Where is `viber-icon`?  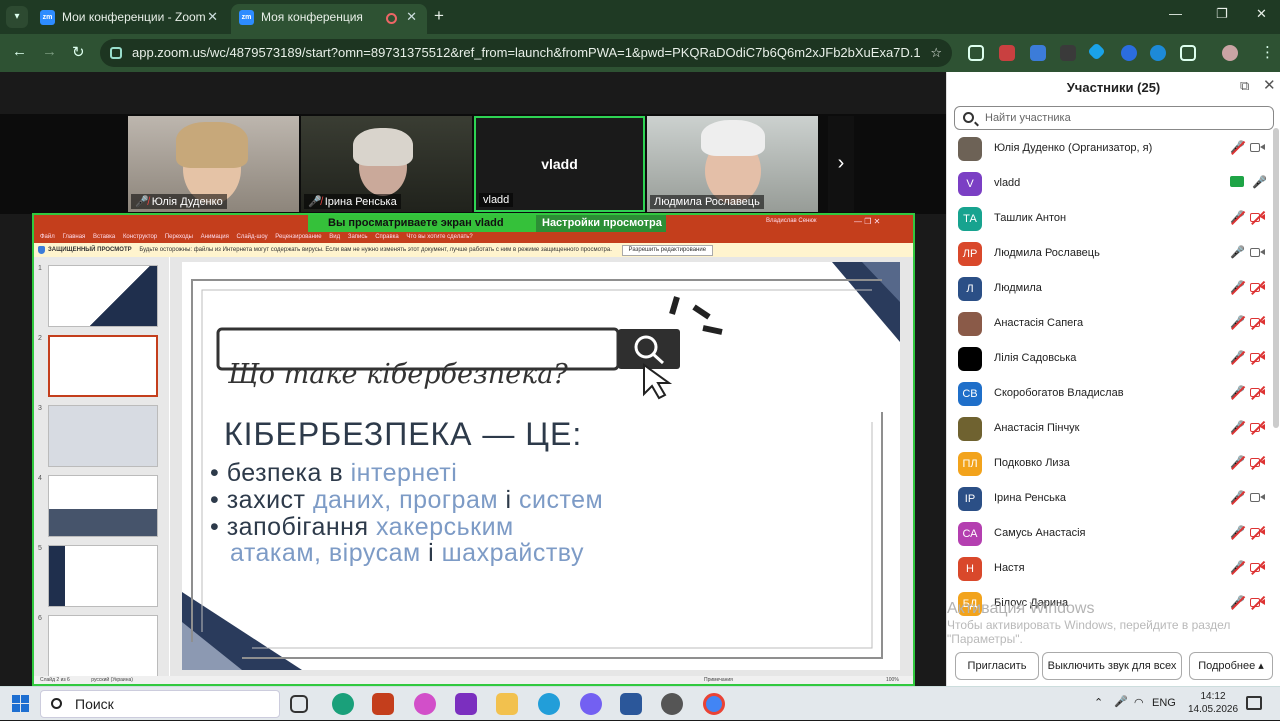
viber-icon is located at coordinates (591, 704).